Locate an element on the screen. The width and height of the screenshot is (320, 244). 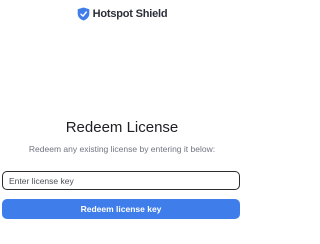
brand-name: Hotspot Shield is located at coordinates (130, 14).